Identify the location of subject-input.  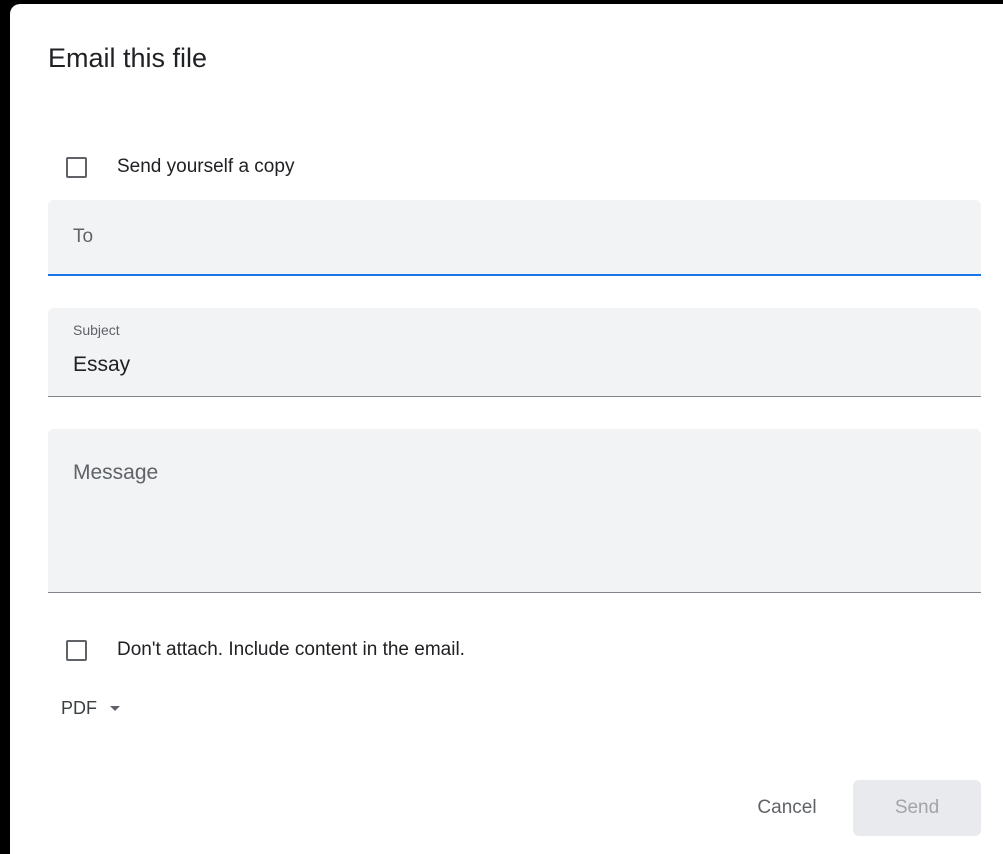
(513, 365).